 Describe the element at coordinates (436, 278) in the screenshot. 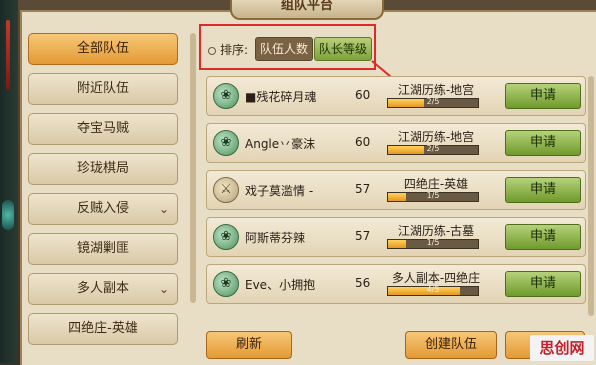

I see `team-activity: 多人副本-四绝庄` at that location.